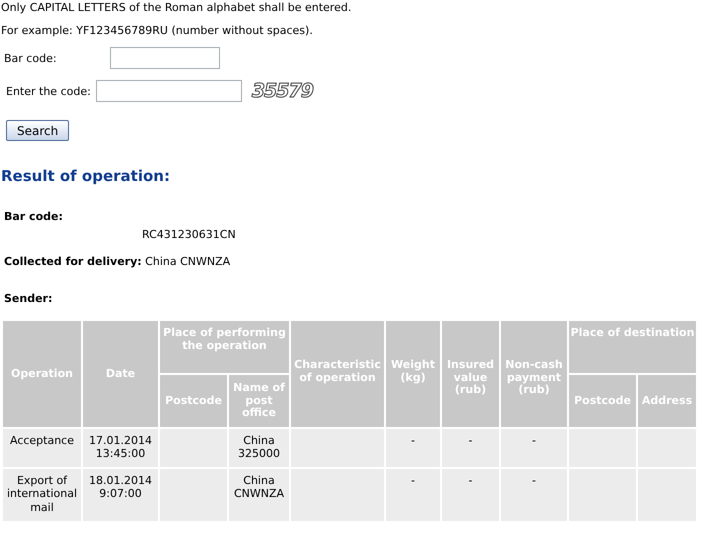 The width and height of the screenshot is (716, 545). I want to click on table-cell: China CNWNZA, so click(259, 495).